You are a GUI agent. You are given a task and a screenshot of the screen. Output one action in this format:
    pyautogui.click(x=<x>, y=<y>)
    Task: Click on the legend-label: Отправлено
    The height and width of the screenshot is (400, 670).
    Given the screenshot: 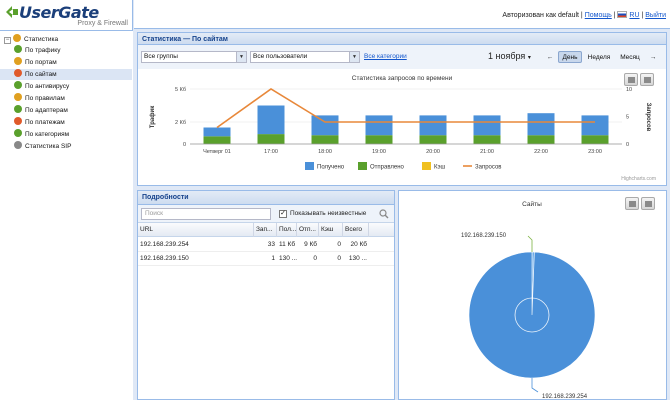 What is the action you would take?
    pyautogui.click(x=387, y=168)
    